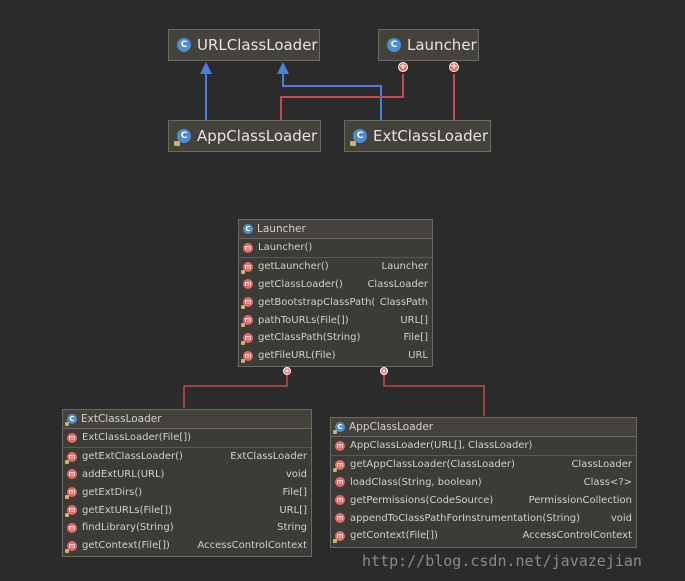 This screenshot has width=685, height=581. What do you see at coordinates (285, 248) in the screenshot?
I see `method-name: Launcher()` at bounding box center [285, 248].